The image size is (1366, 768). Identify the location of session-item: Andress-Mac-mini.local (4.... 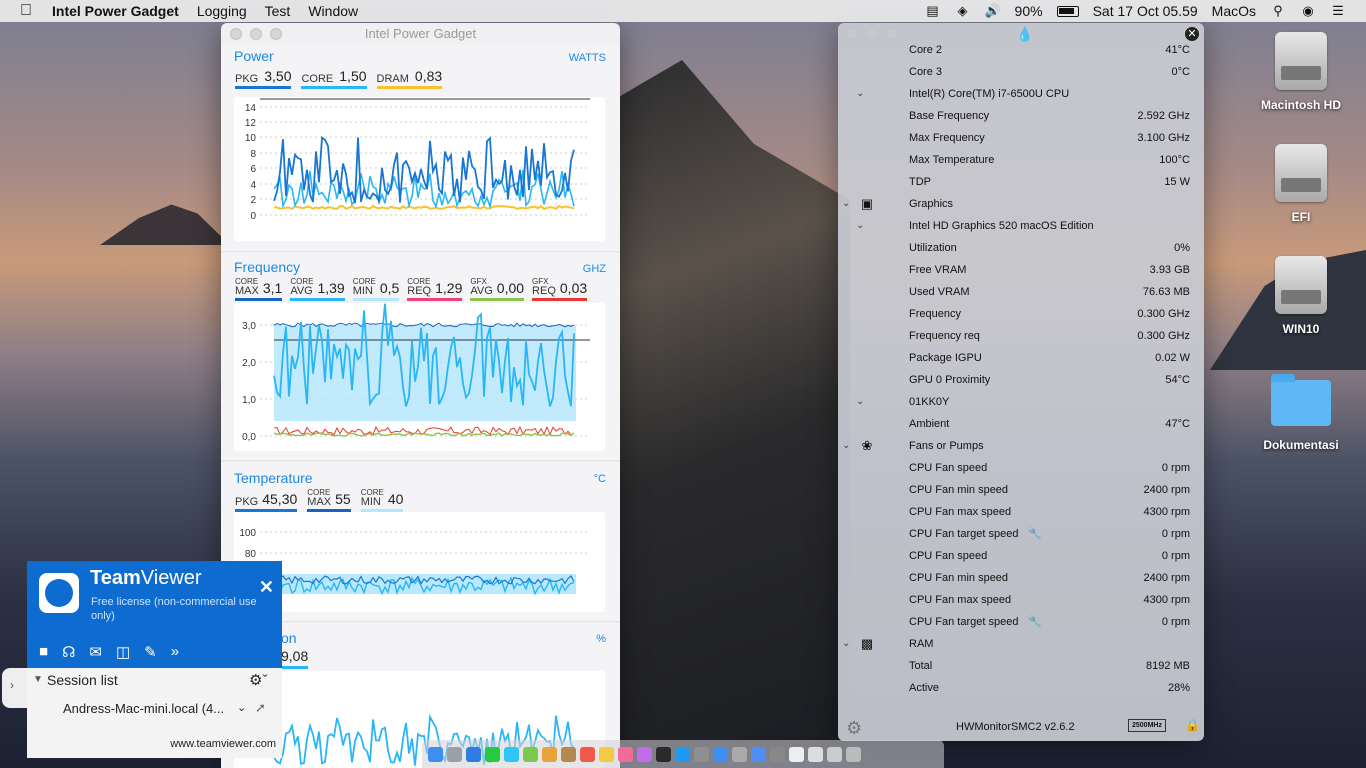
(143, 708).